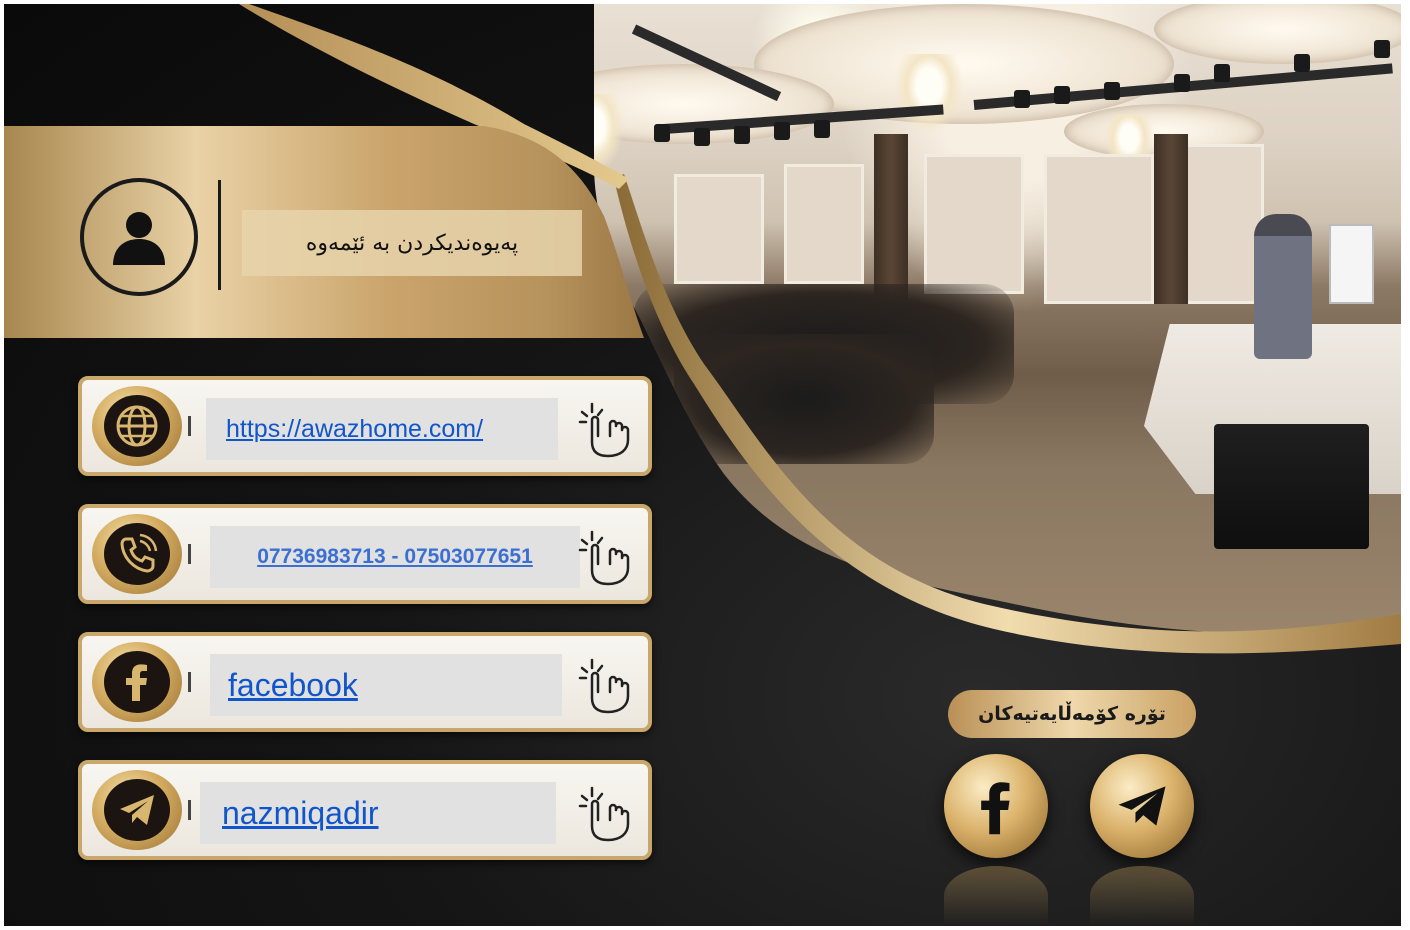 The width and height of the screenshot is (1410, 930). I want to click on globe-icon, so click(137, 426).